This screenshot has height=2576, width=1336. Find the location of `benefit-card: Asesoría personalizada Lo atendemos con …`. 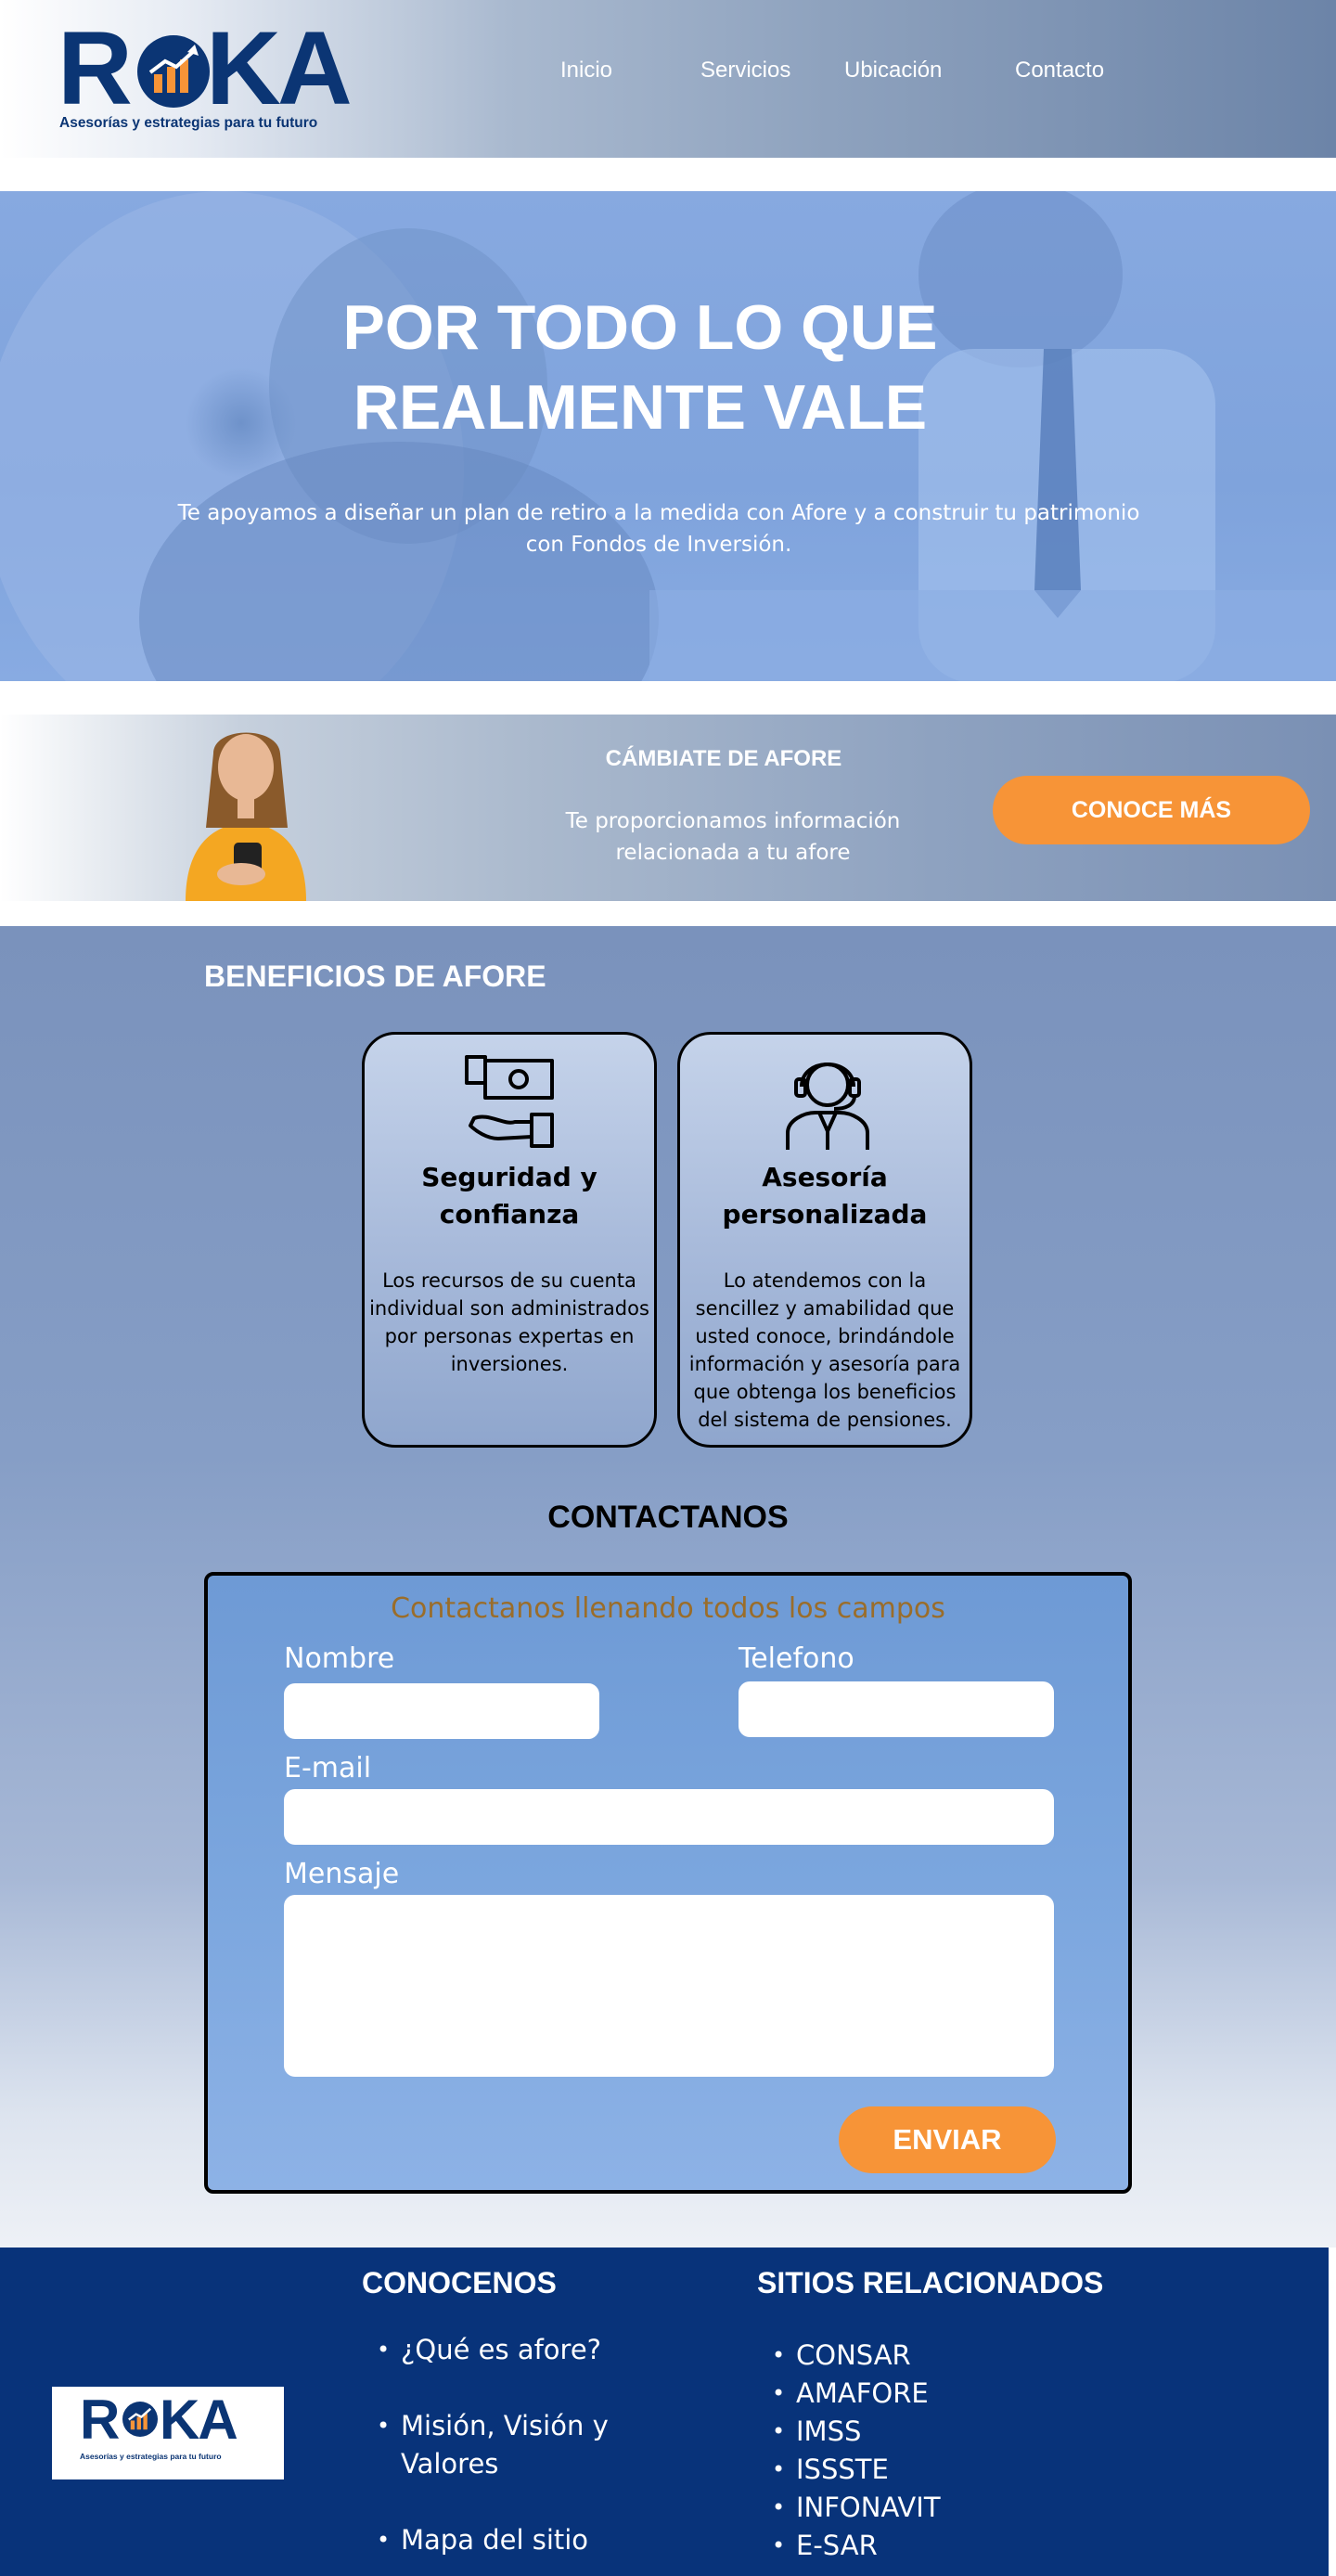

benefit-card: Asesoría personalizada Lo atendemos con … is located at coordinates (825, 1240).